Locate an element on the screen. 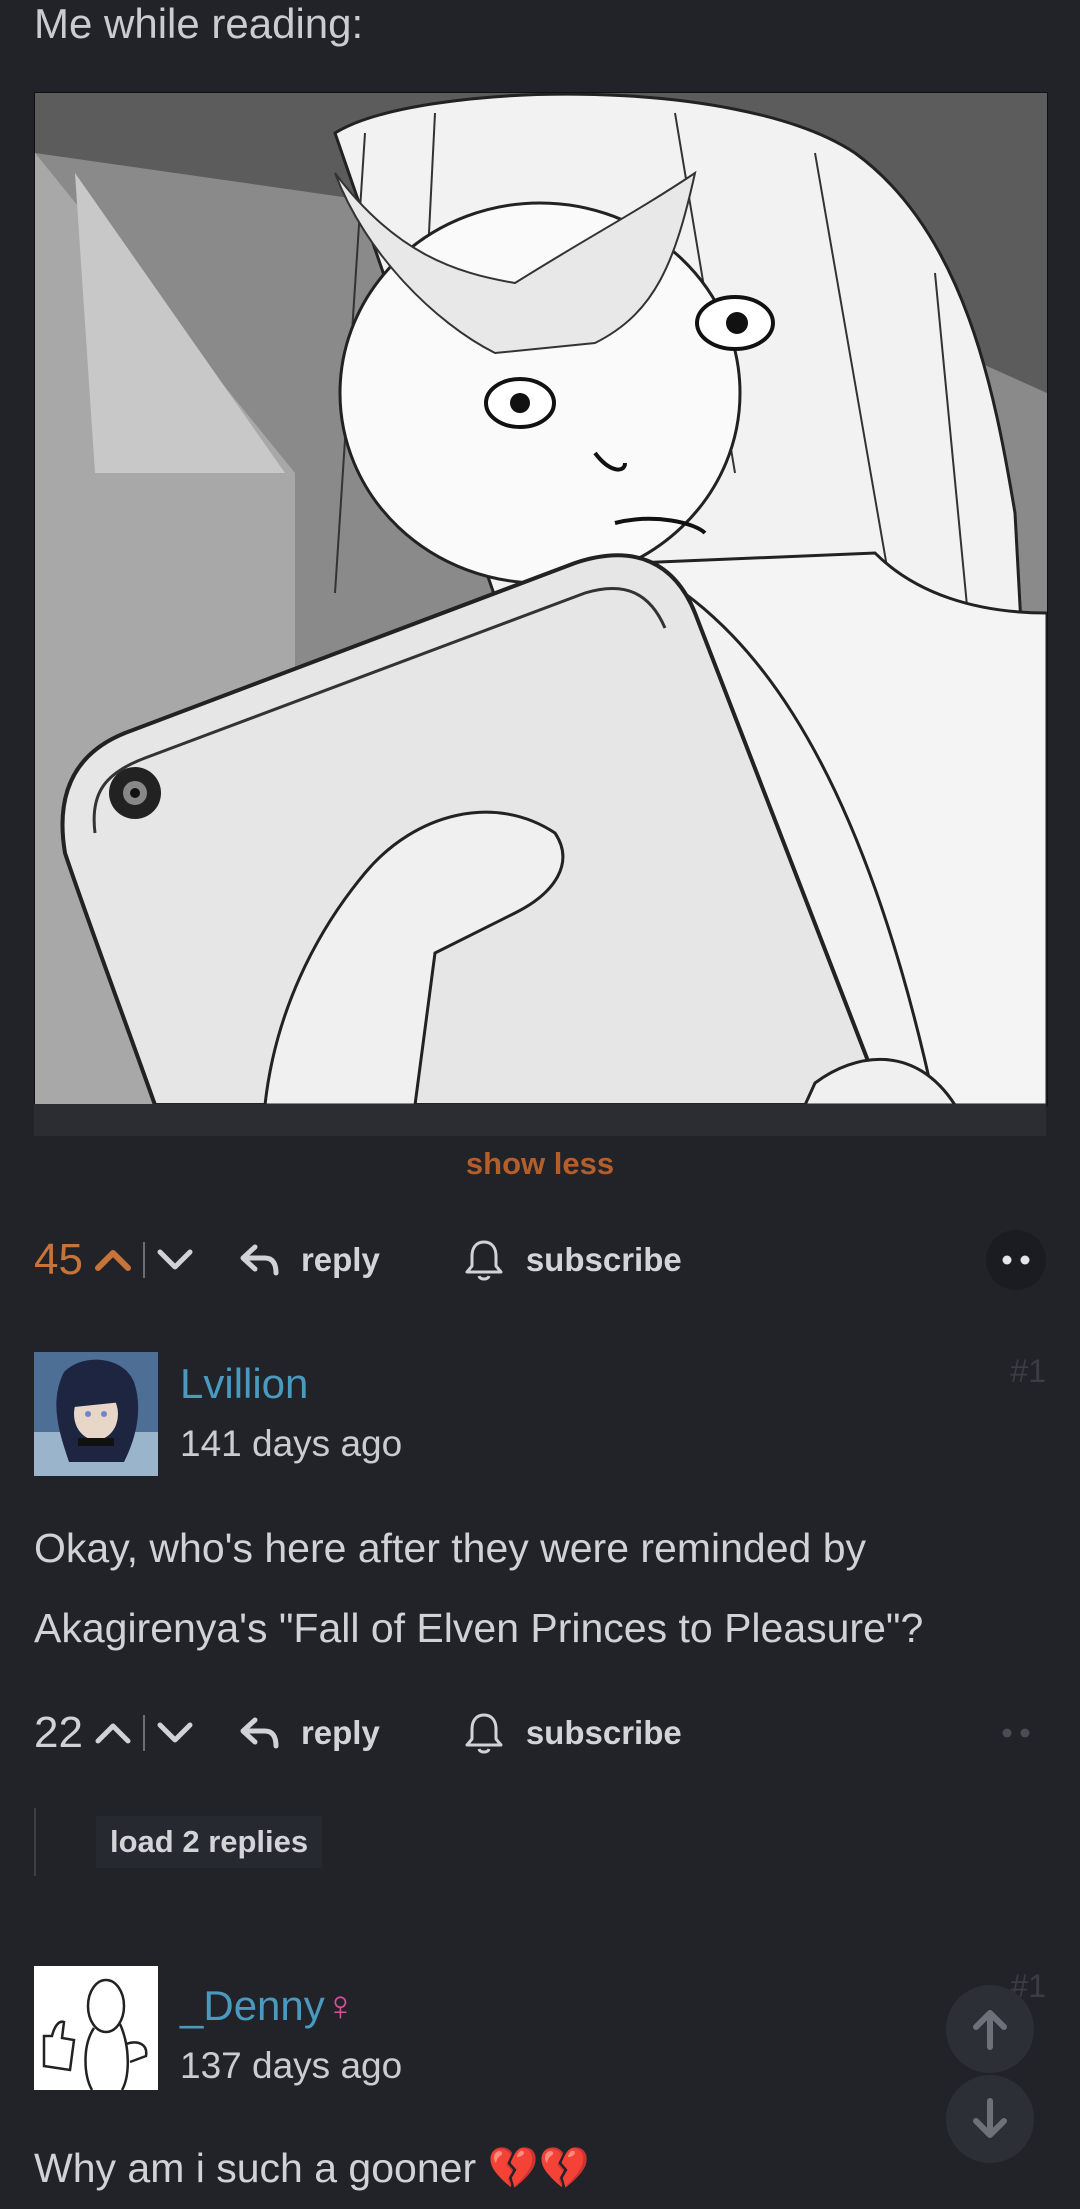  post-score: 45 is located at coordinates (58, 1259).